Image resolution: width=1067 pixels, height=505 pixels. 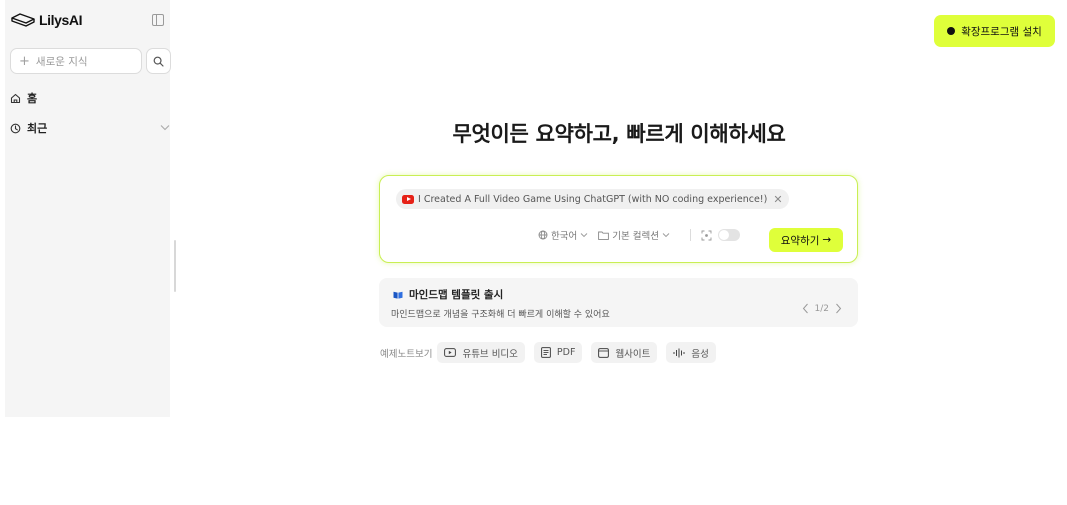 I want to click on announcement-pager: 1/2, so click(x=822, y=308).